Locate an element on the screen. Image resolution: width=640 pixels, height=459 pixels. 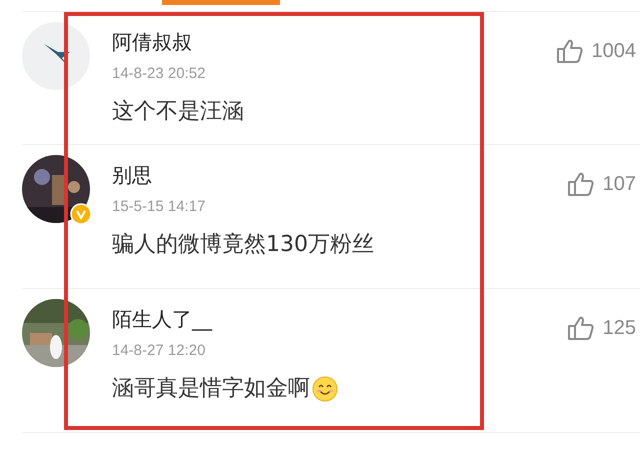
like-button: 107 is located at coordinates (601, 184).